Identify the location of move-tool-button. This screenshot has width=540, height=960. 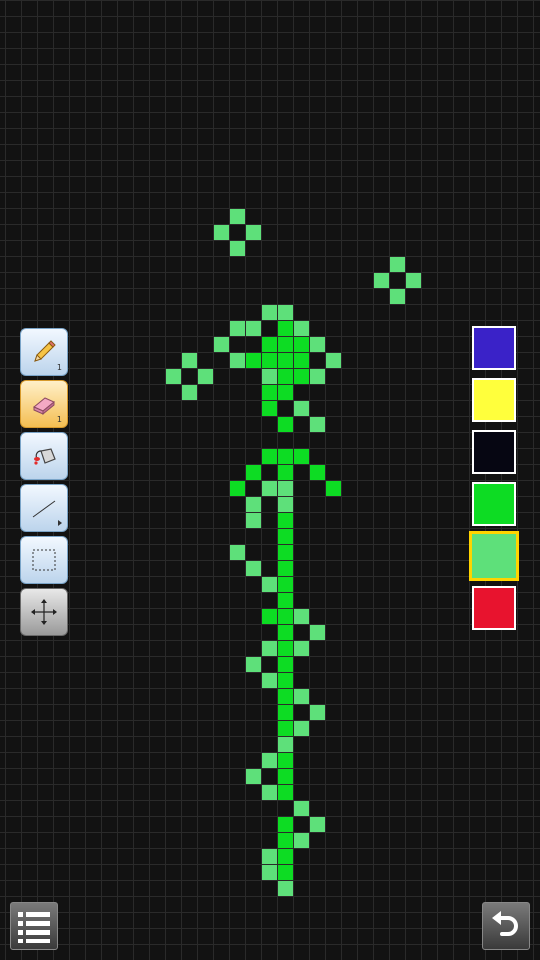
(44, 612).